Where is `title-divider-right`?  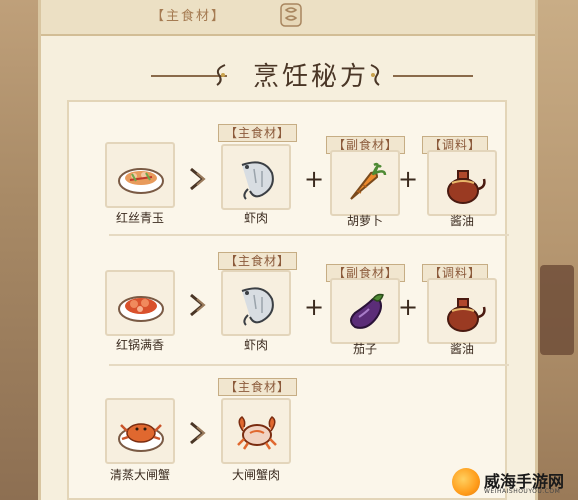
title-divider-right is located at coordinates (433, 76).